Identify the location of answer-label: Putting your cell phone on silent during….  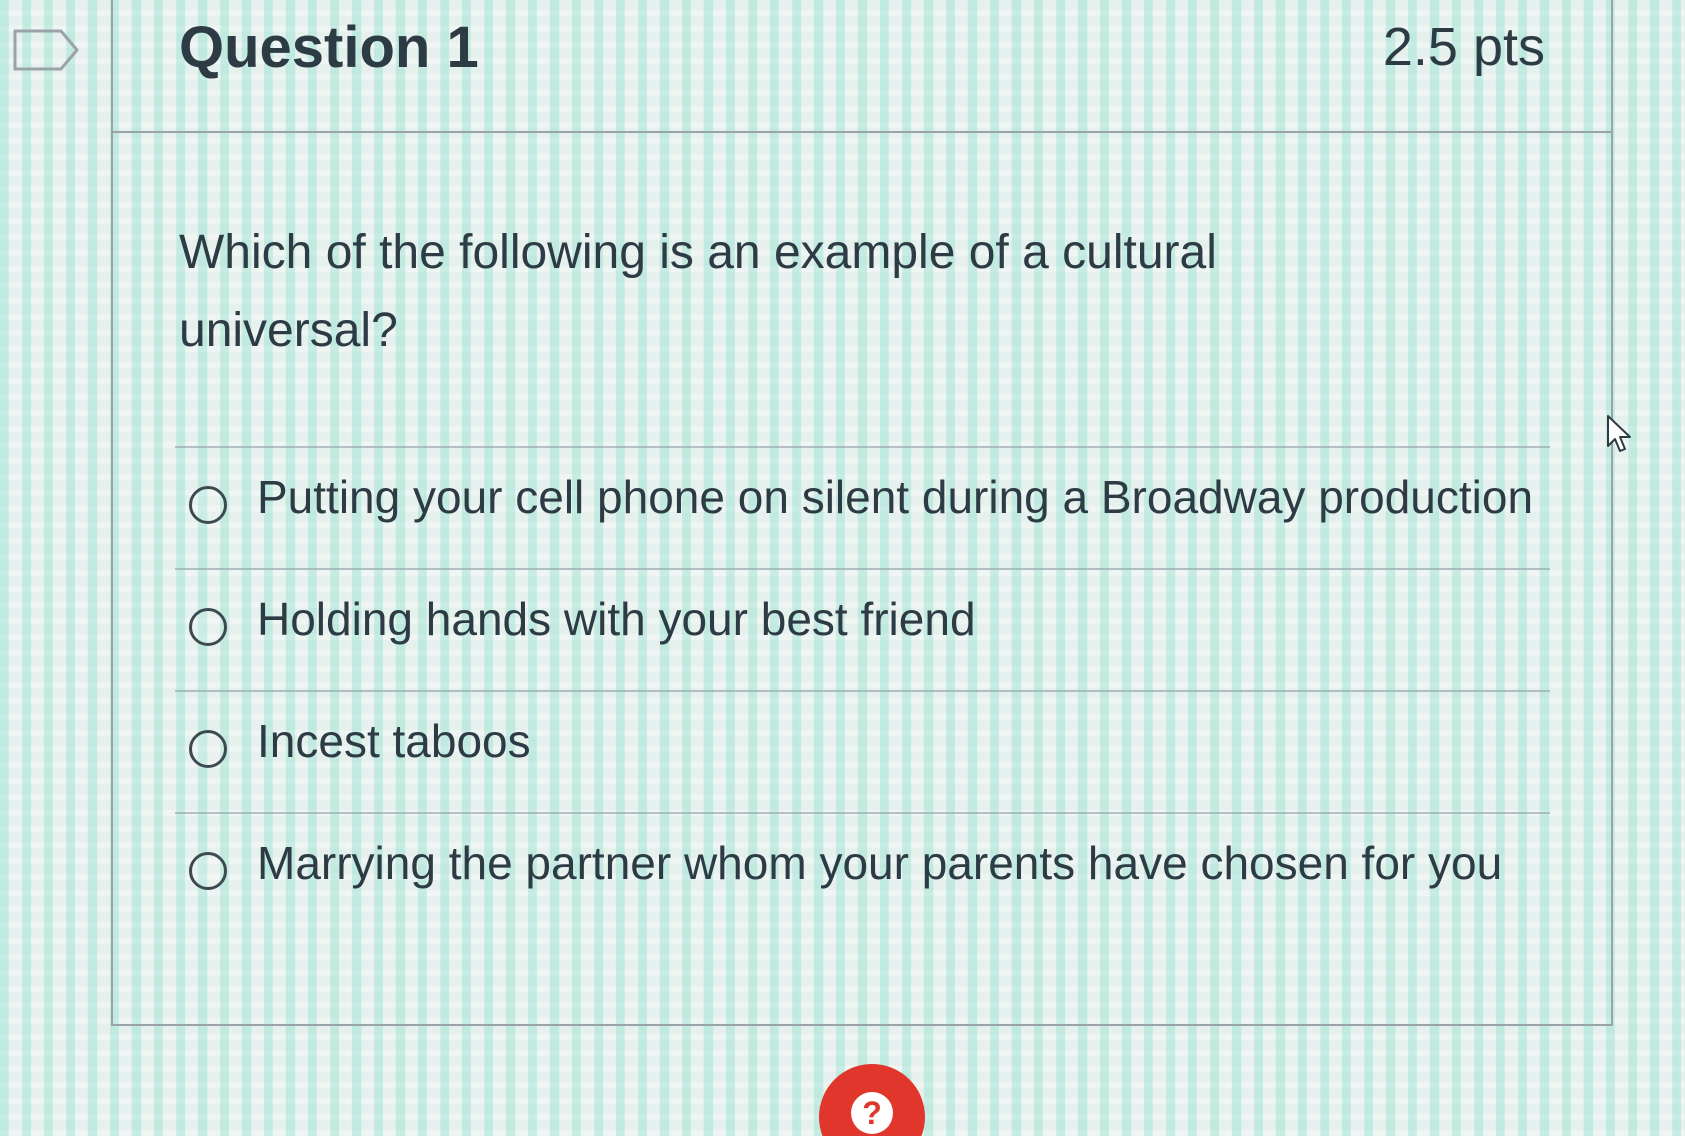
(895, 497).